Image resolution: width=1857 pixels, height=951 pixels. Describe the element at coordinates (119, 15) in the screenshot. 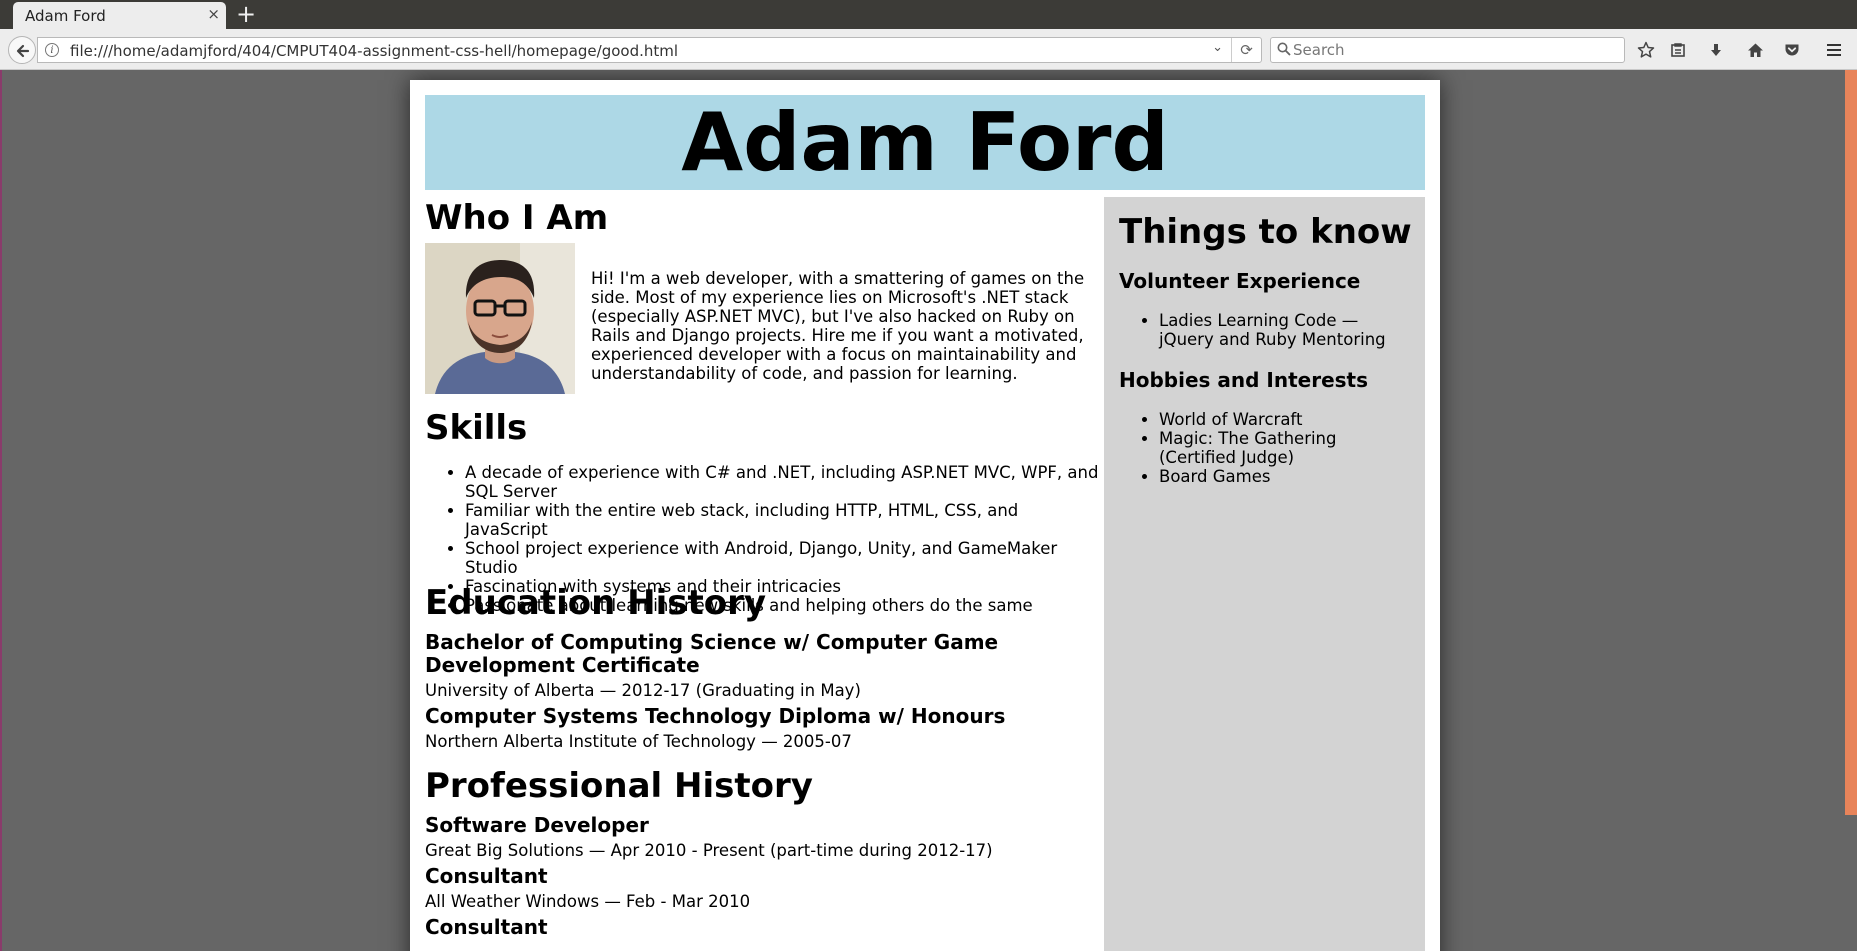

I see `browser-tab: Adam Ford ×` at that location.